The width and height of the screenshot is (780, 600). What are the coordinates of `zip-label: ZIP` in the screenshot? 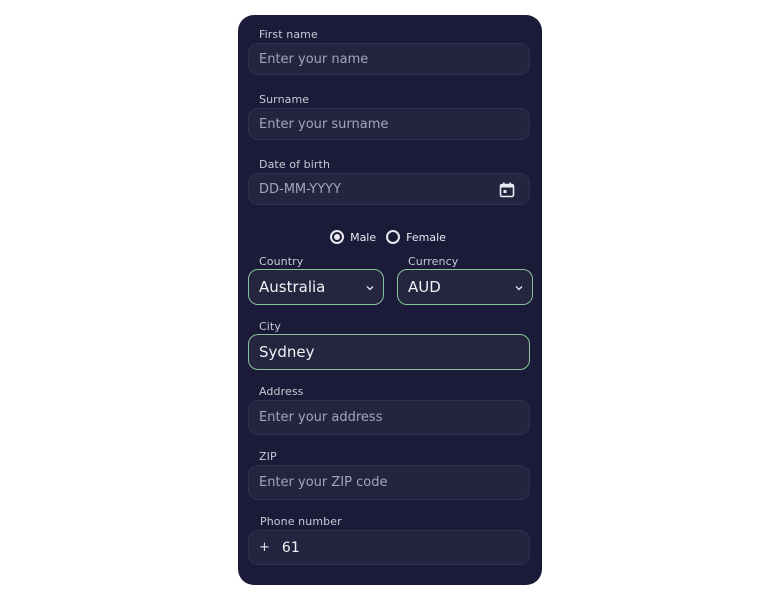 It's located at (268, 456).